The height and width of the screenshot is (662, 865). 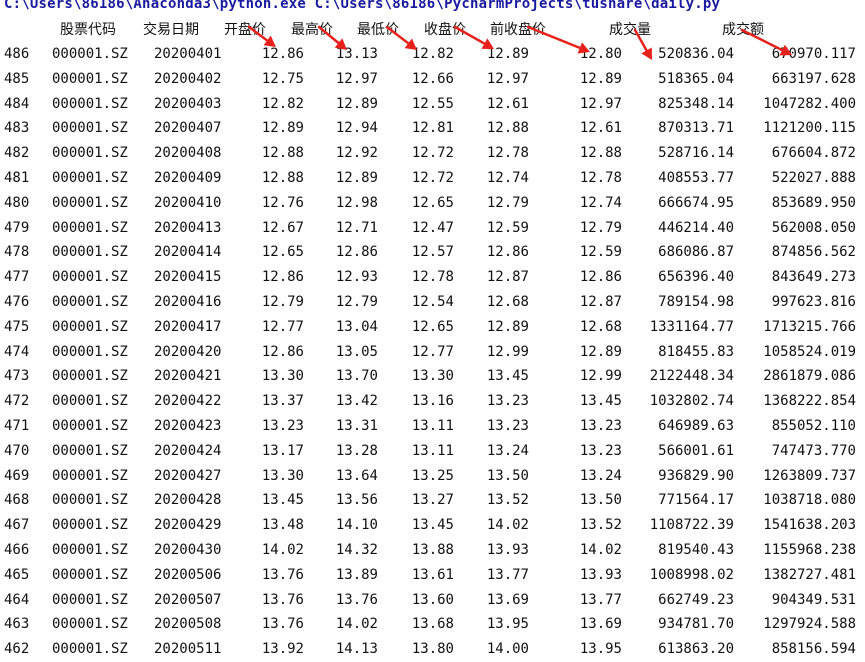 I want to click on cell-amount: 904349.531, so click(x=813, y=599).